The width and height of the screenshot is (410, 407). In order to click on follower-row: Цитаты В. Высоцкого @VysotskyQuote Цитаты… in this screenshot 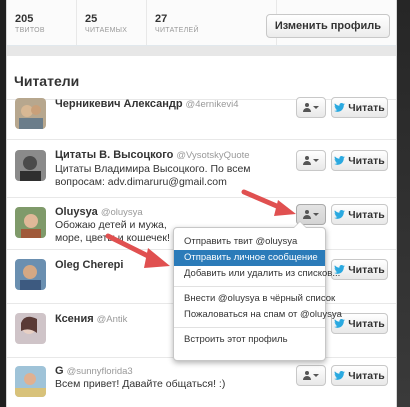, I will do `click(201, 169)`.